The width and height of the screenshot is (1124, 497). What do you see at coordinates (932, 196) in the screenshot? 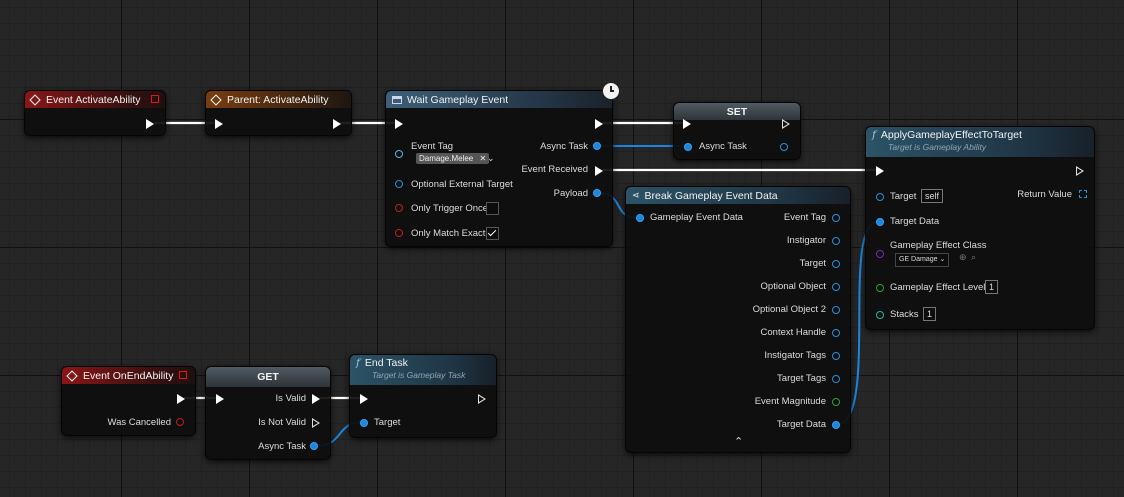
I see `target-self-field: self` at bounding box center [932, 196].